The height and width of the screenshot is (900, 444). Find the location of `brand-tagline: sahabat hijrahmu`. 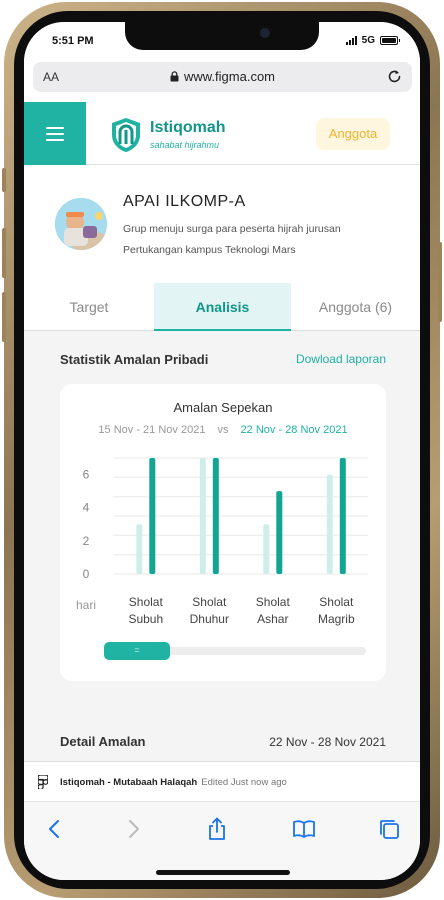

brand-tagline: sahabat hijrahmu is located at coordinates (185, 145).